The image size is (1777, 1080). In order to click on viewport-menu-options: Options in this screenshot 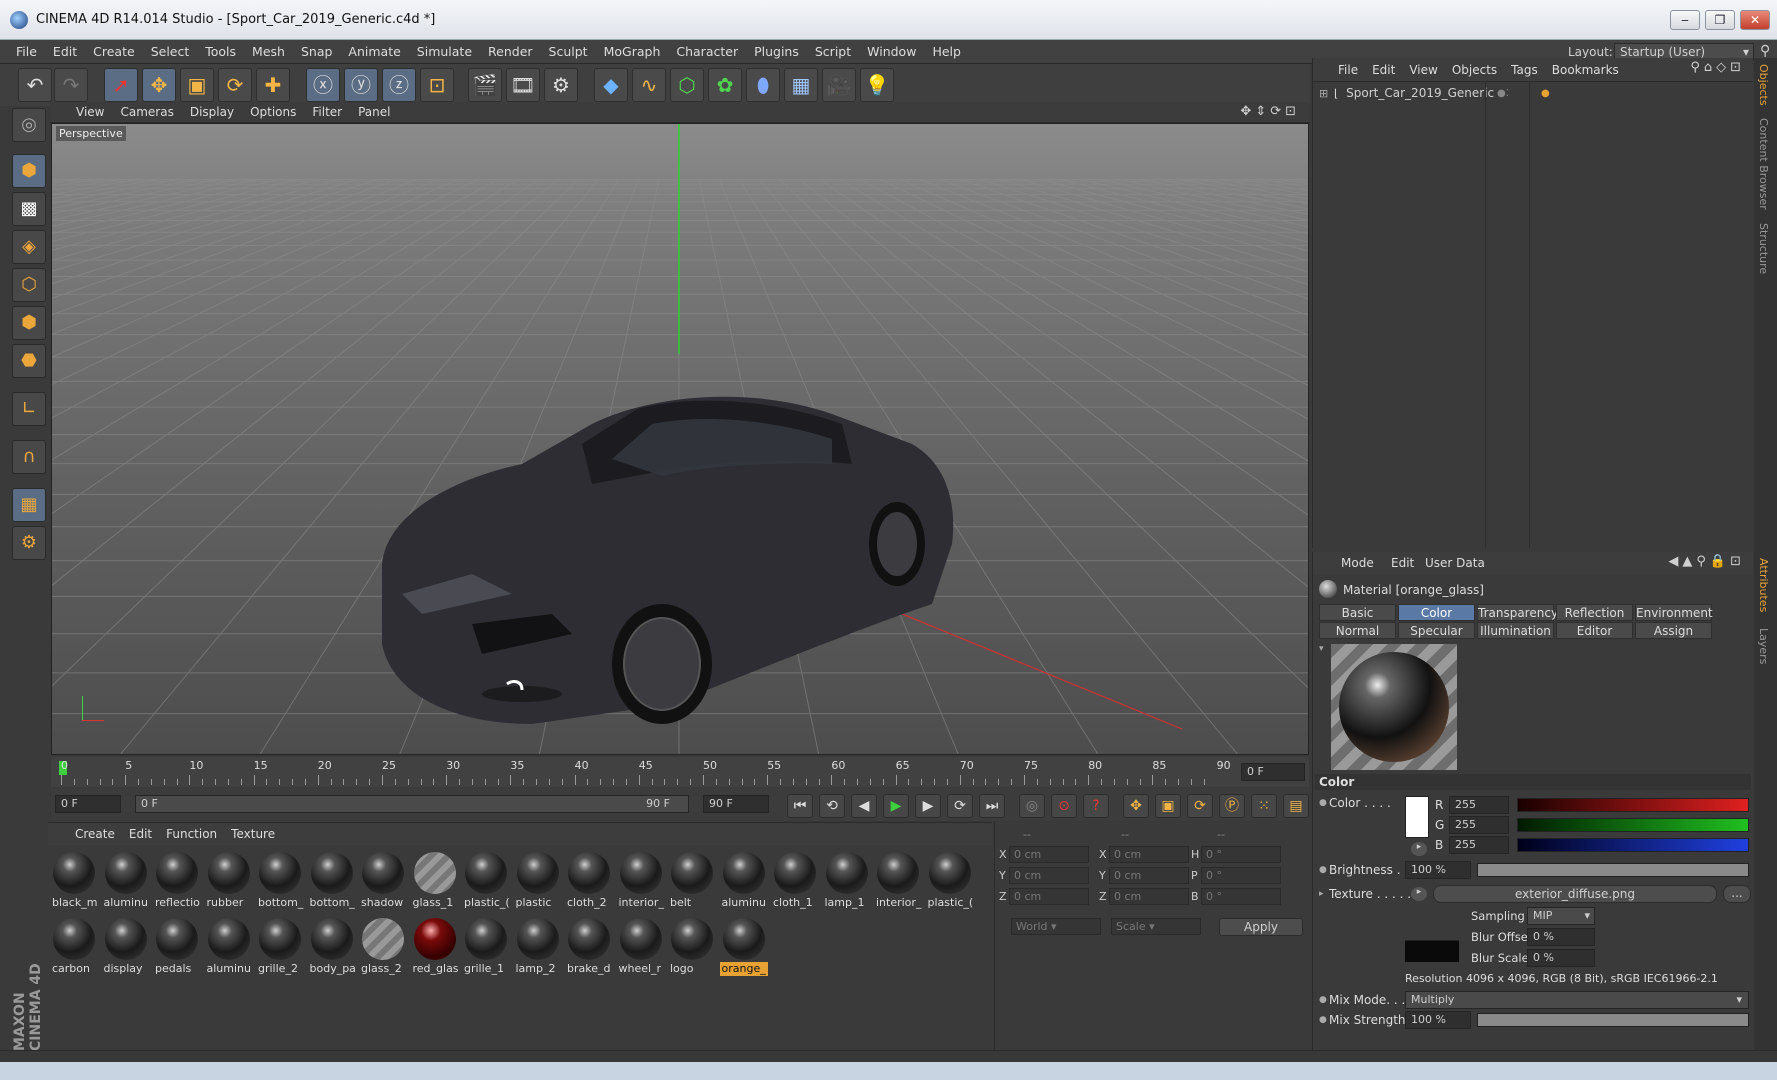, I will do `click(273, 112)`.